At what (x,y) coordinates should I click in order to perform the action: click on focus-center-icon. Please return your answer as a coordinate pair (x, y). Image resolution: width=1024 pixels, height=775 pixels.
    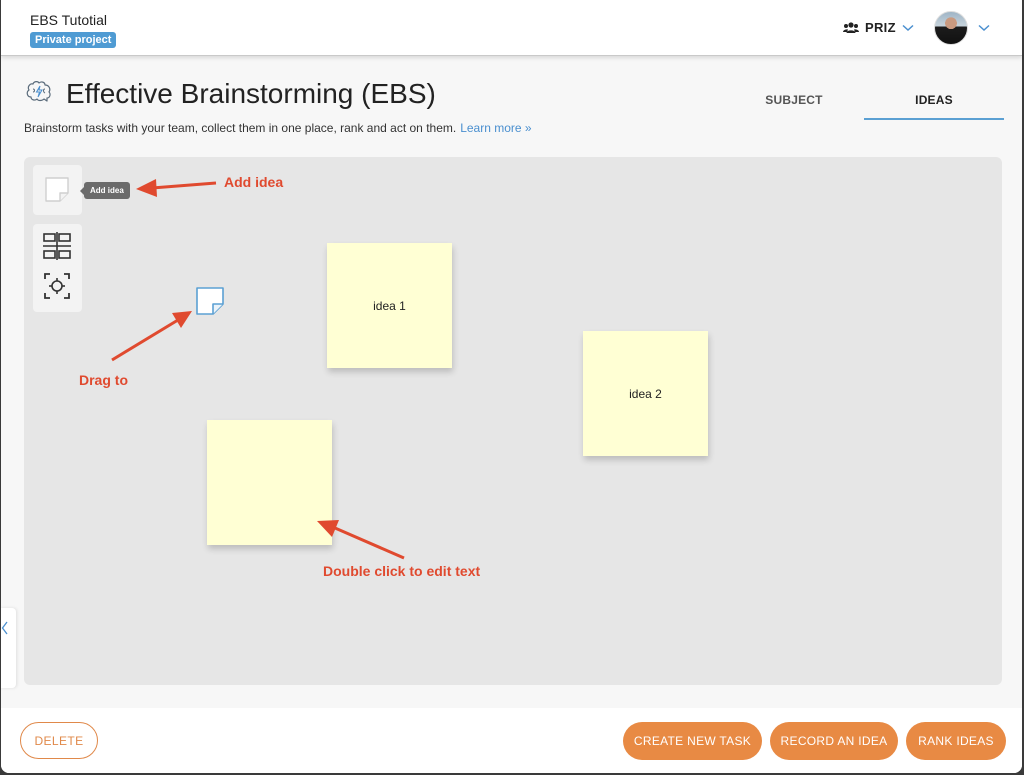
    Looking at the image, I should click on (57, 286).